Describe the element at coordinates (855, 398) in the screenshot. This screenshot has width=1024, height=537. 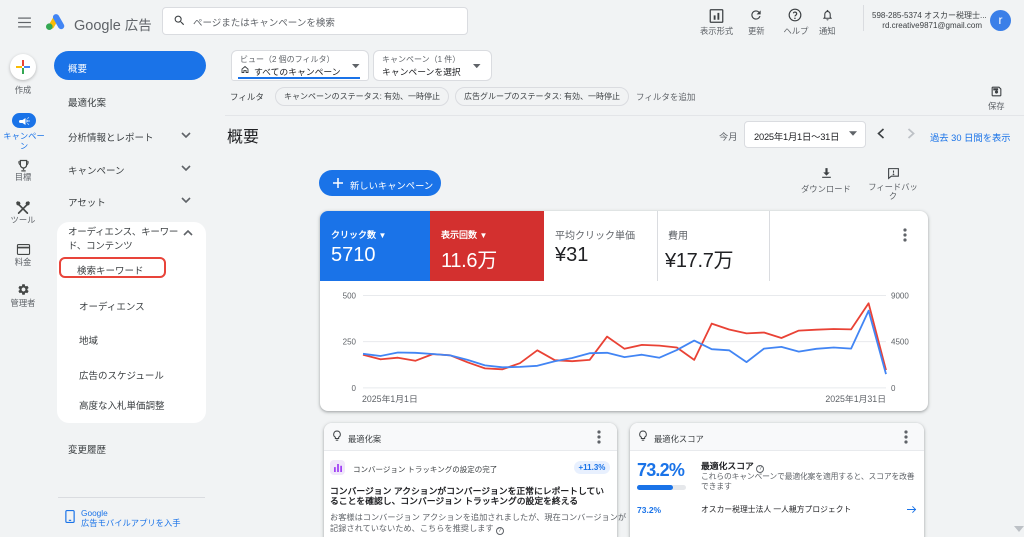
I see `svg-text: 2025年1月31日` at that location.